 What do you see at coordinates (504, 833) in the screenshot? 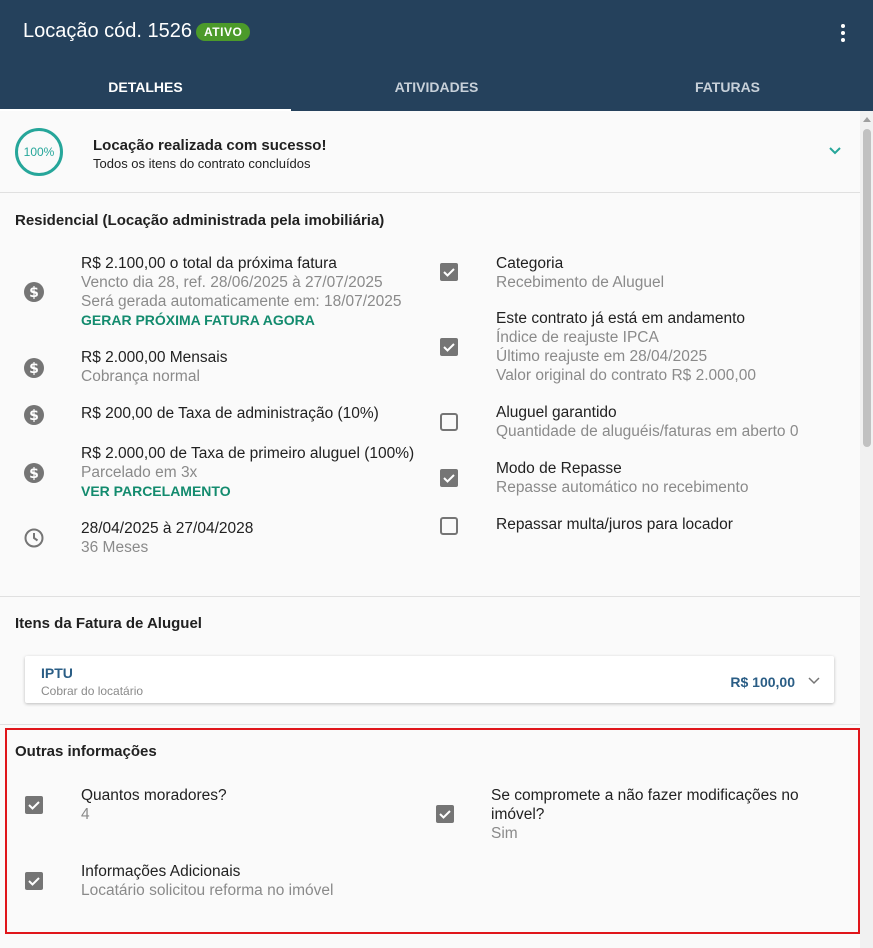
I see `item-secondary: Sim` at bounding box center [504, 833].